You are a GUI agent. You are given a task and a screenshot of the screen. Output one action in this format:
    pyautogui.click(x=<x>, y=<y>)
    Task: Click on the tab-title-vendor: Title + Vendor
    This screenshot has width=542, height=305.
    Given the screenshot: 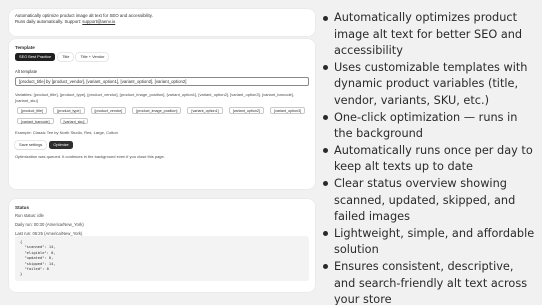 What is the action you would take?
    pyautogui.click(x=92, y=57)
    